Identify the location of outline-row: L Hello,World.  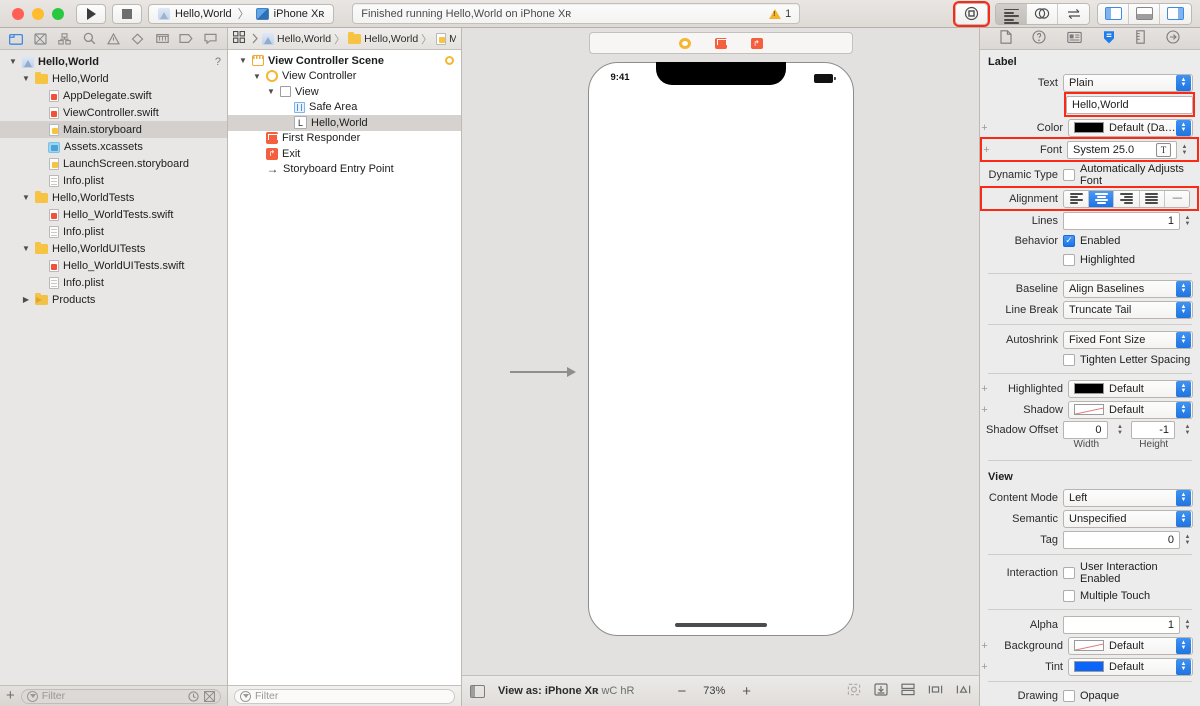
(344, 123).